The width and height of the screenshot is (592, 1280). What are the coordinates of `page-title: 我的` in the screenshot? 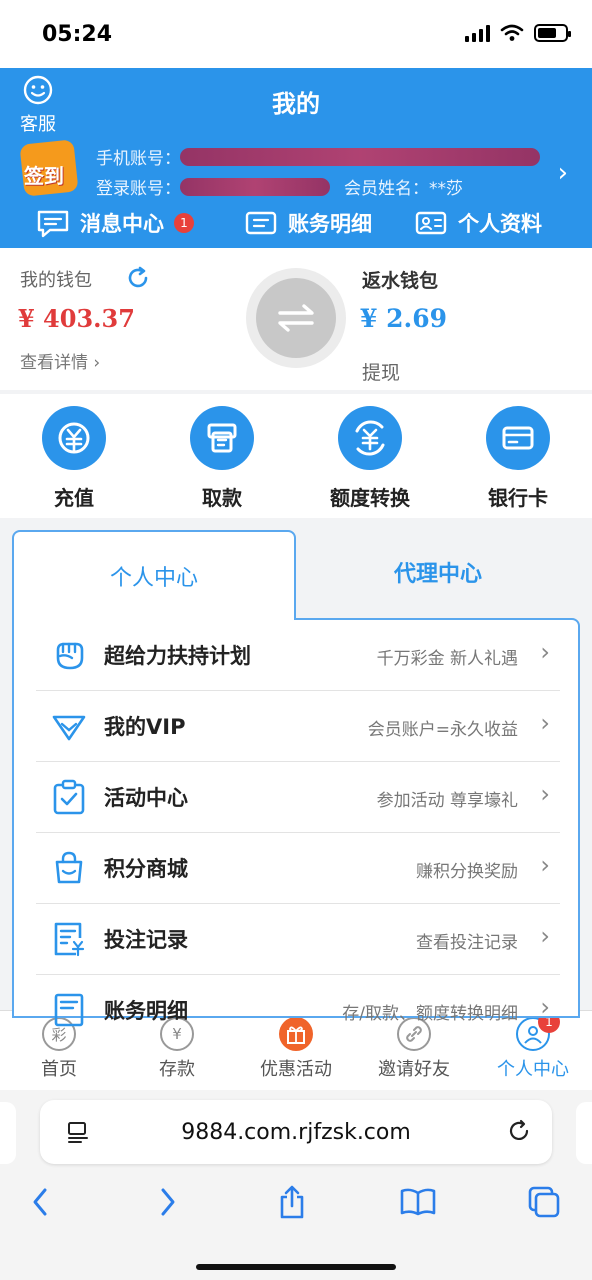 It's located at (296, 104).